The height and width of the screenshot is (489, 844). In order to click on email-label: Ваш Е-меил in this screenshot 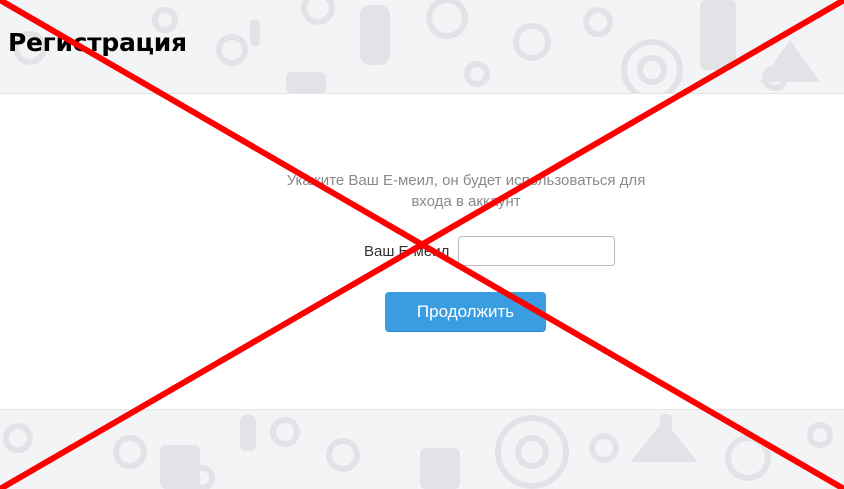, I will do `click(407, 251)`.